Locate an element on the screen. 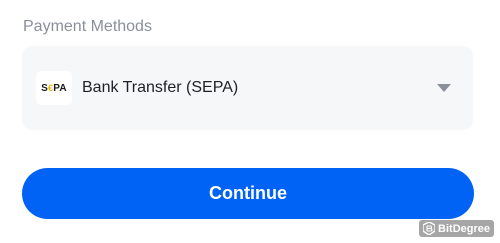  bitdegree-logo-icon is located at coordinates (429, 228).